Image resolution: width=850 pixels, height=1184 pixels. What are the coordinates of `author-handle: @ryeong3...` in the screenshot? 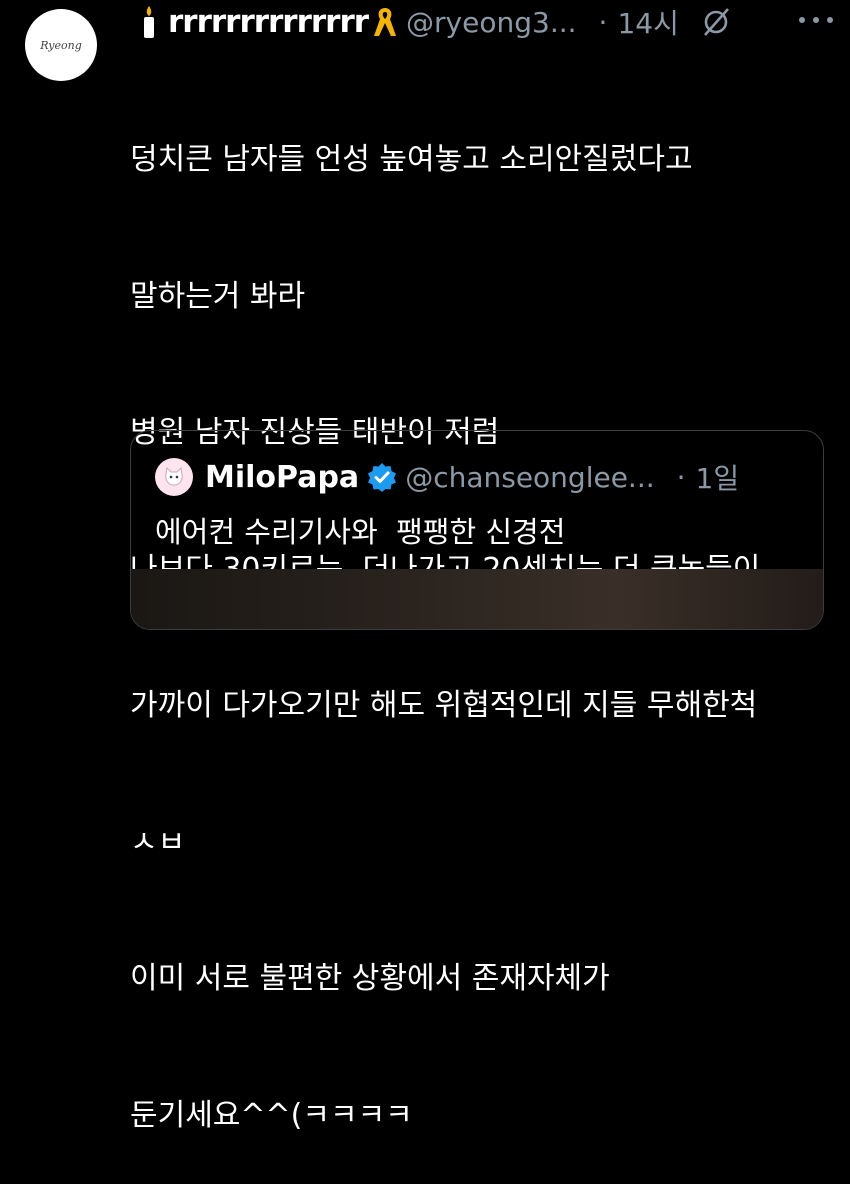 It's located at (491, 22).